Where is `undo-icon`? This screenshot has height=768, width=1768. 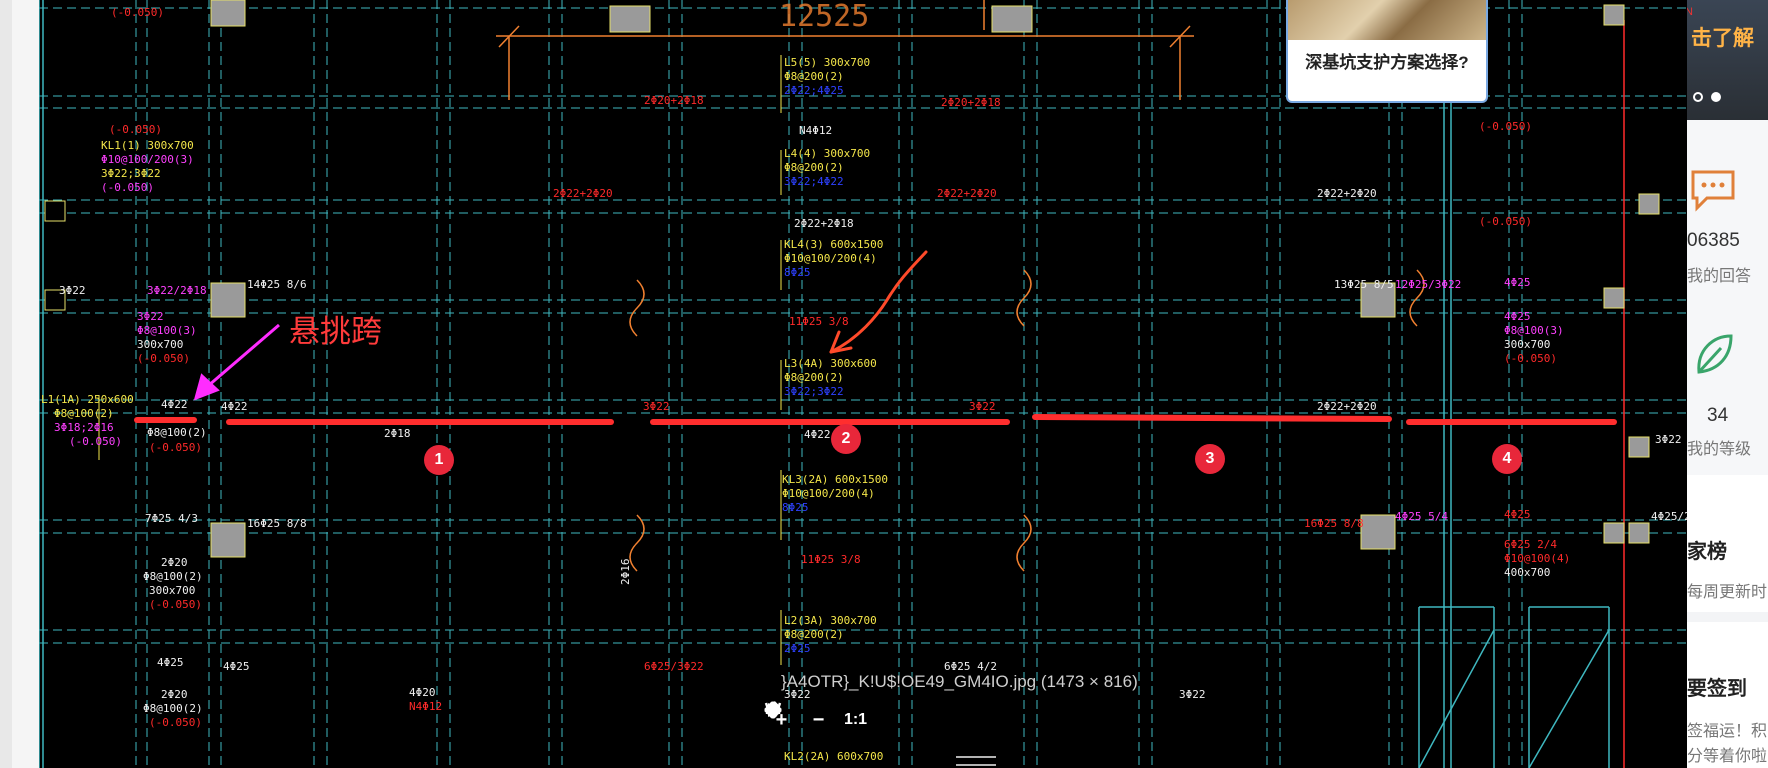
undo-icon is located at coordinates (911, 720).